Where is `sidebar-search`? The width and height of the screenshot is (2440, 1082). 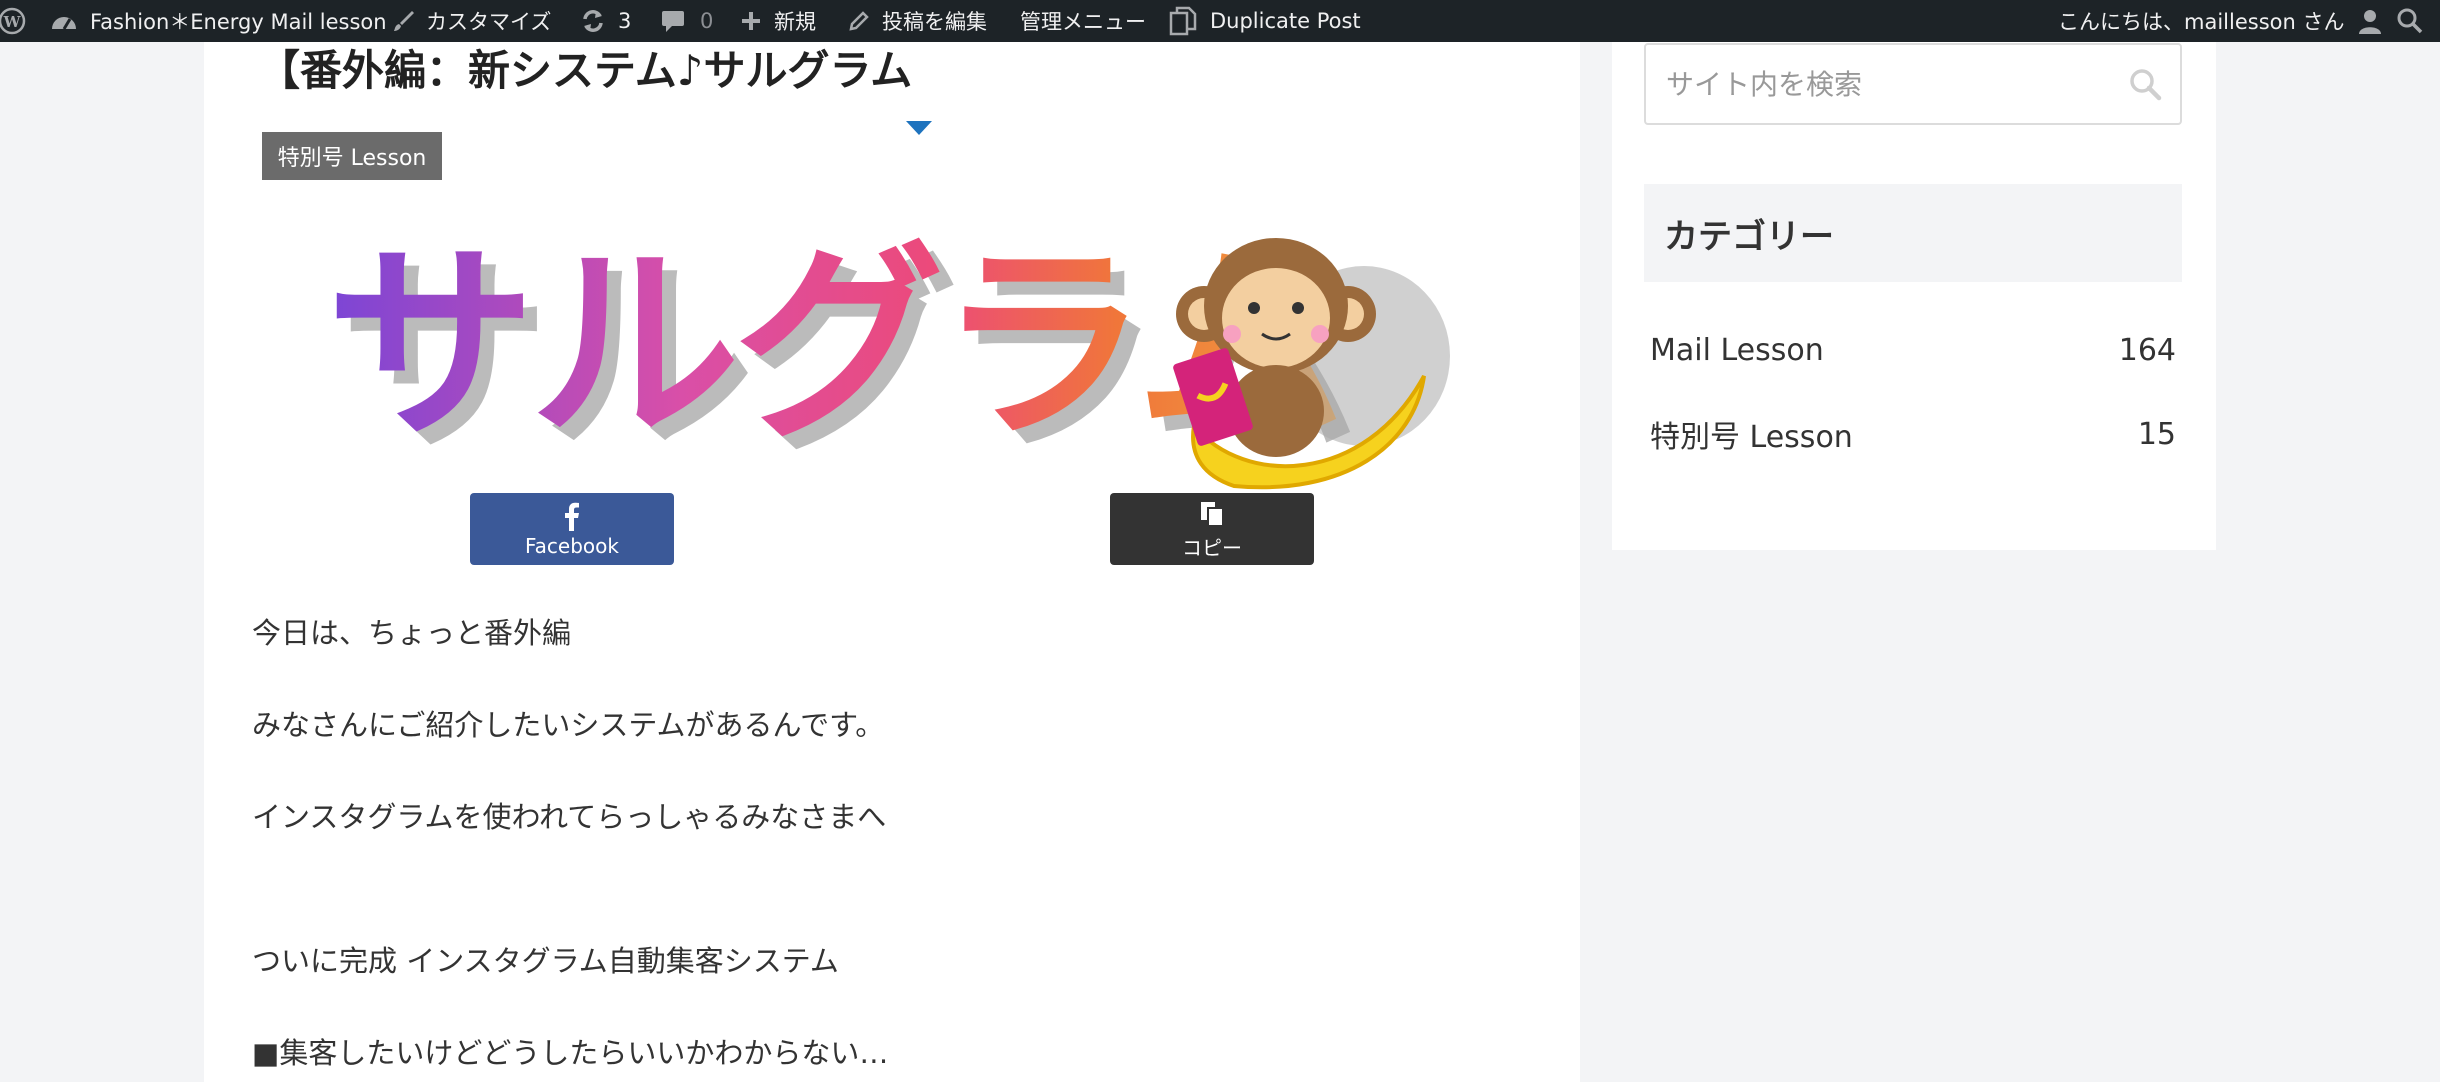 sidebar-search is located at coordinates (1913, 84).